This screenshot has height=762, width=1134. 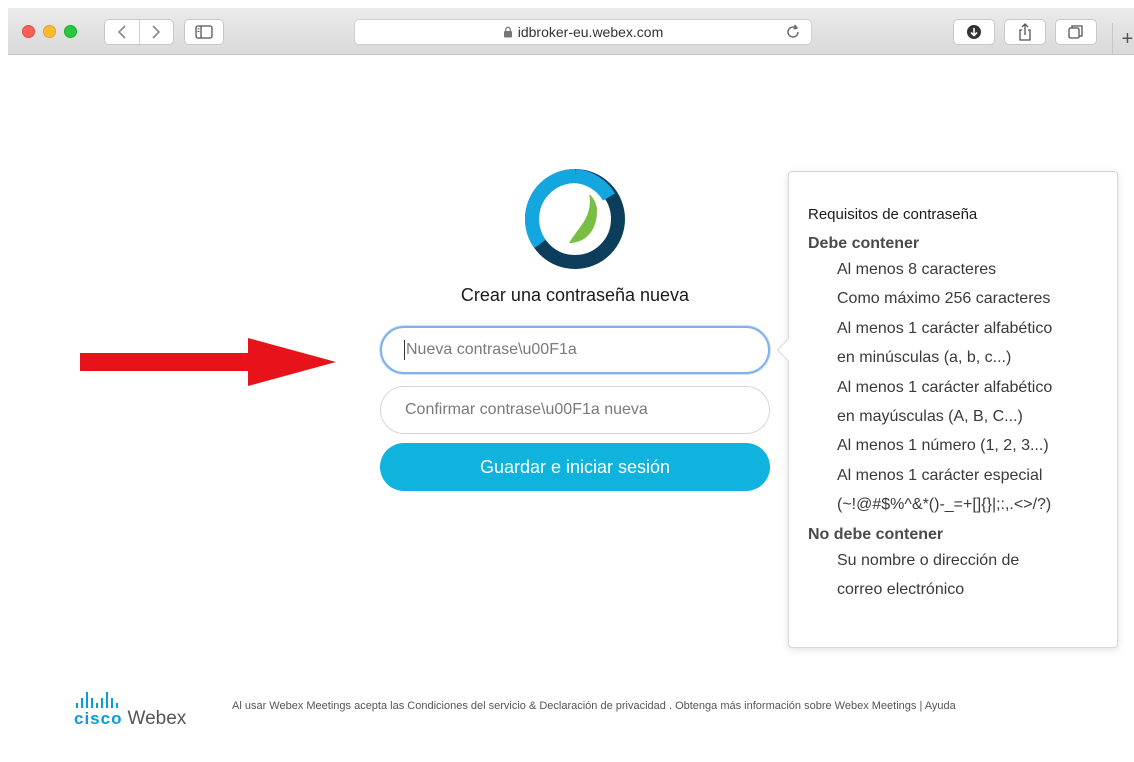 I want to click on save-and-sign-in-button: Guardar e iniciar sesión, so click(x=575, y=467).